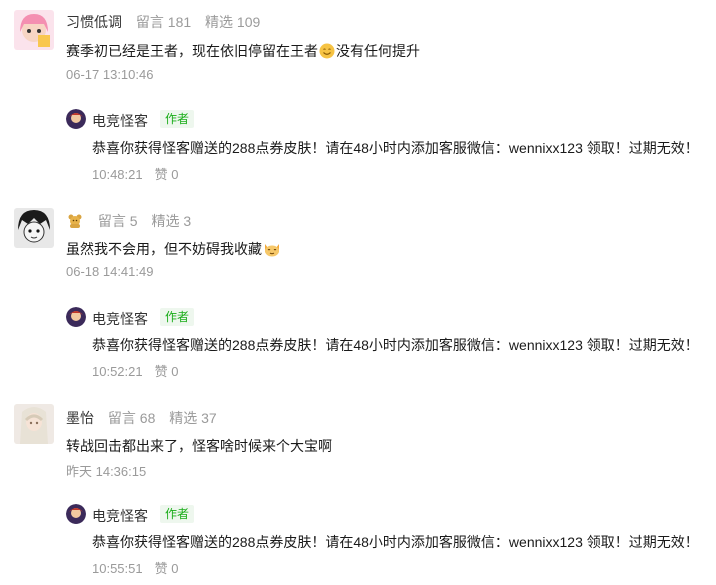 The height and width of the screenshot is (585, 716). Describe the element at coordinates (94, 22) in the screenshot. I see `nickname: 习惯低调` at that location.